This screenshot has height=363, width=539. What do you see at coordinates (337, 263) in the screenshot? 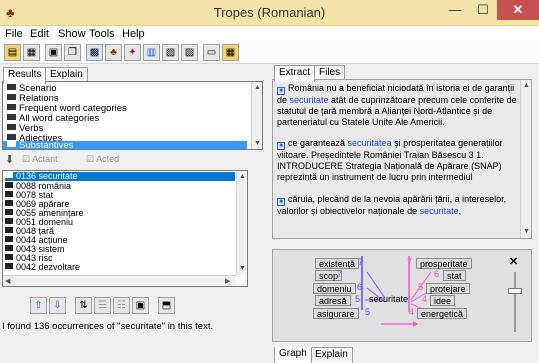
I see `graph-node-left: existență` at bounding box center [337, 263].